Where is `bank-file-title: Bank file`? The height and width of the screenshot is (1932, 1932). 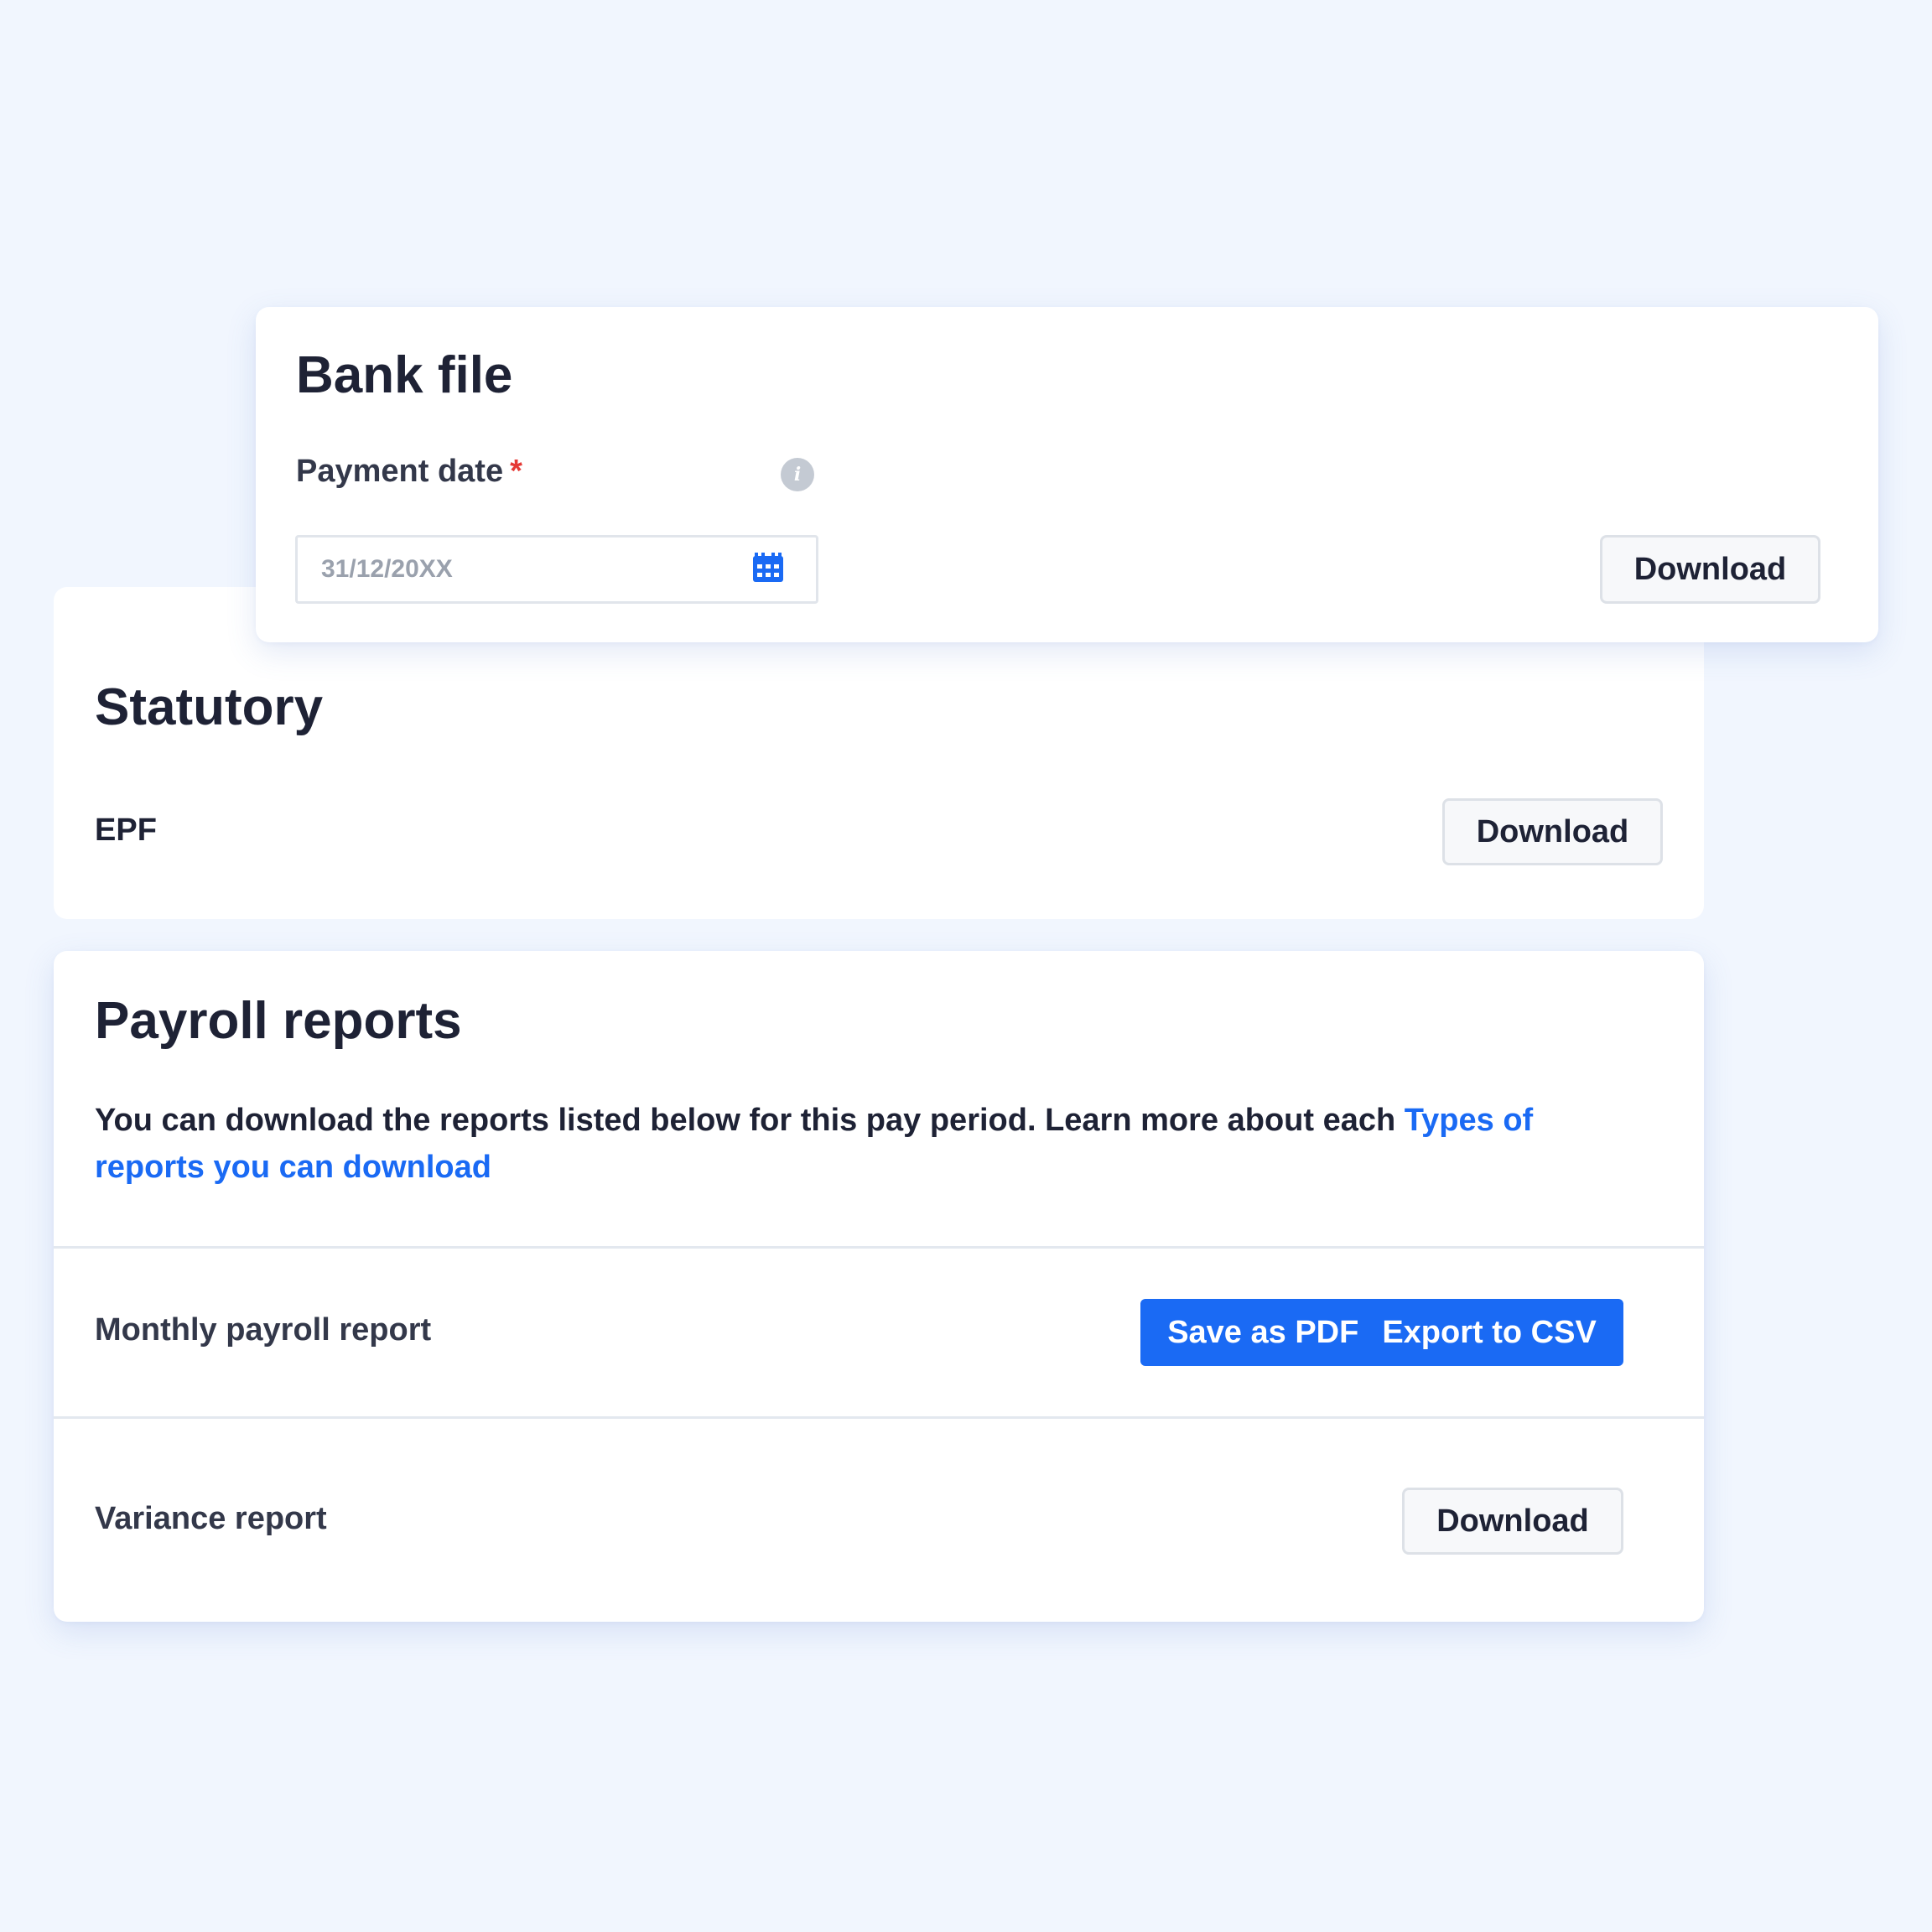
bank-file-title: Bank file is located at coordinates (404, 375).